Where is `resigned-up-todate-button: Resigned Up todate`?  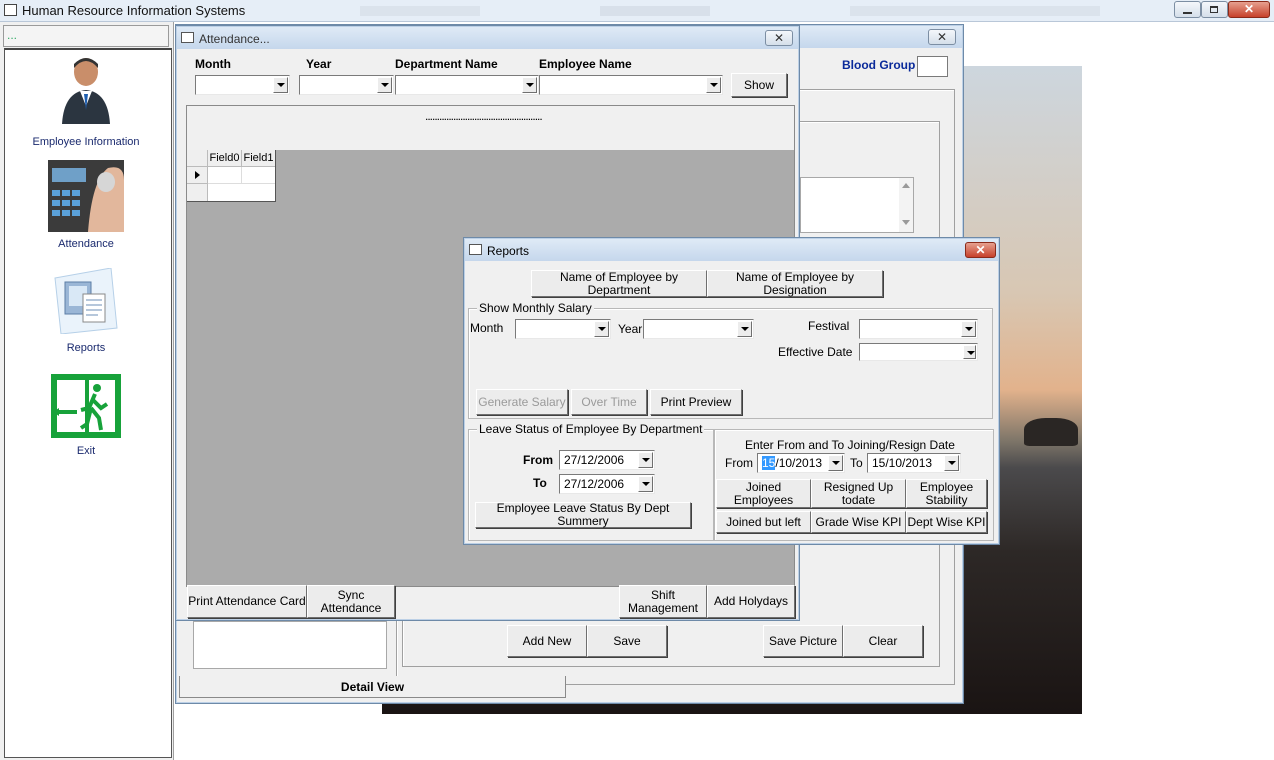 resigned-up-todate-button: Resigned Up todate is located at coordinates (858, 493).